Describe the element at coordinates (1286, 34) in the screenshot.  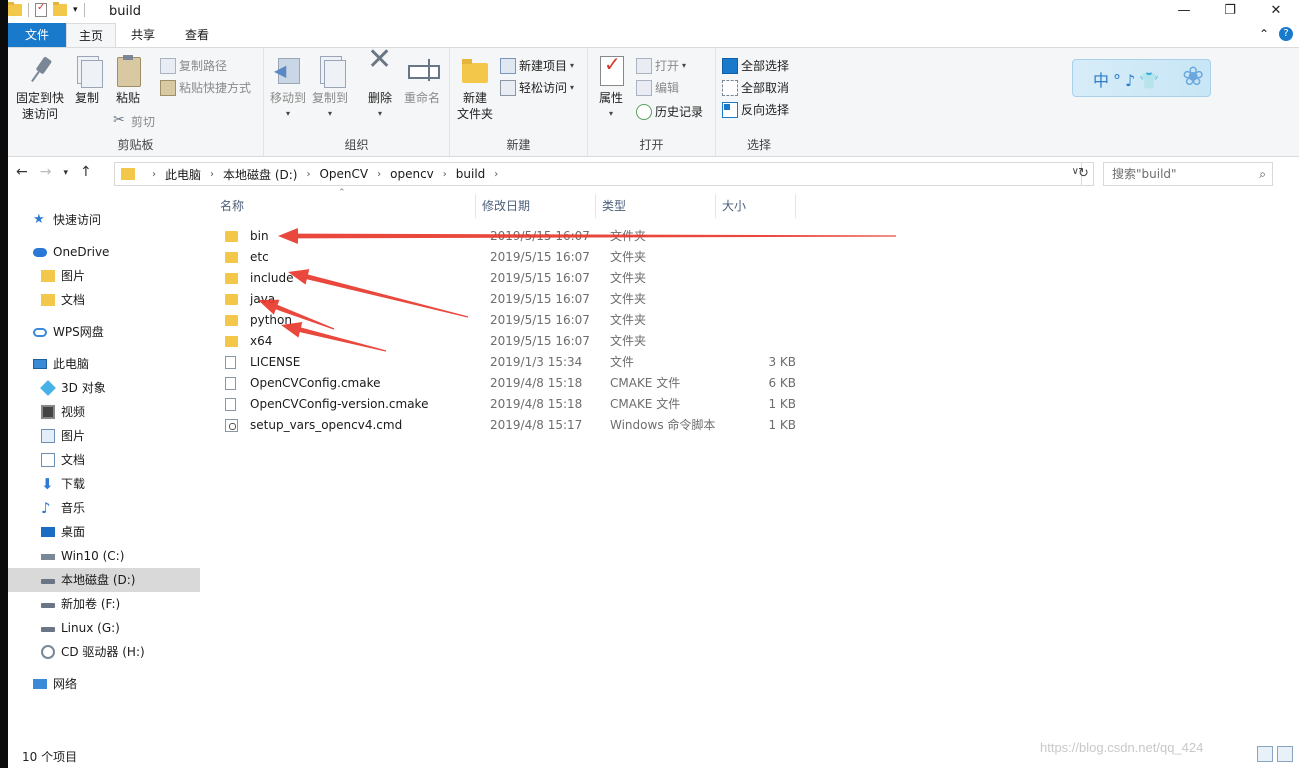
I see `help-icon: ?` at that location.